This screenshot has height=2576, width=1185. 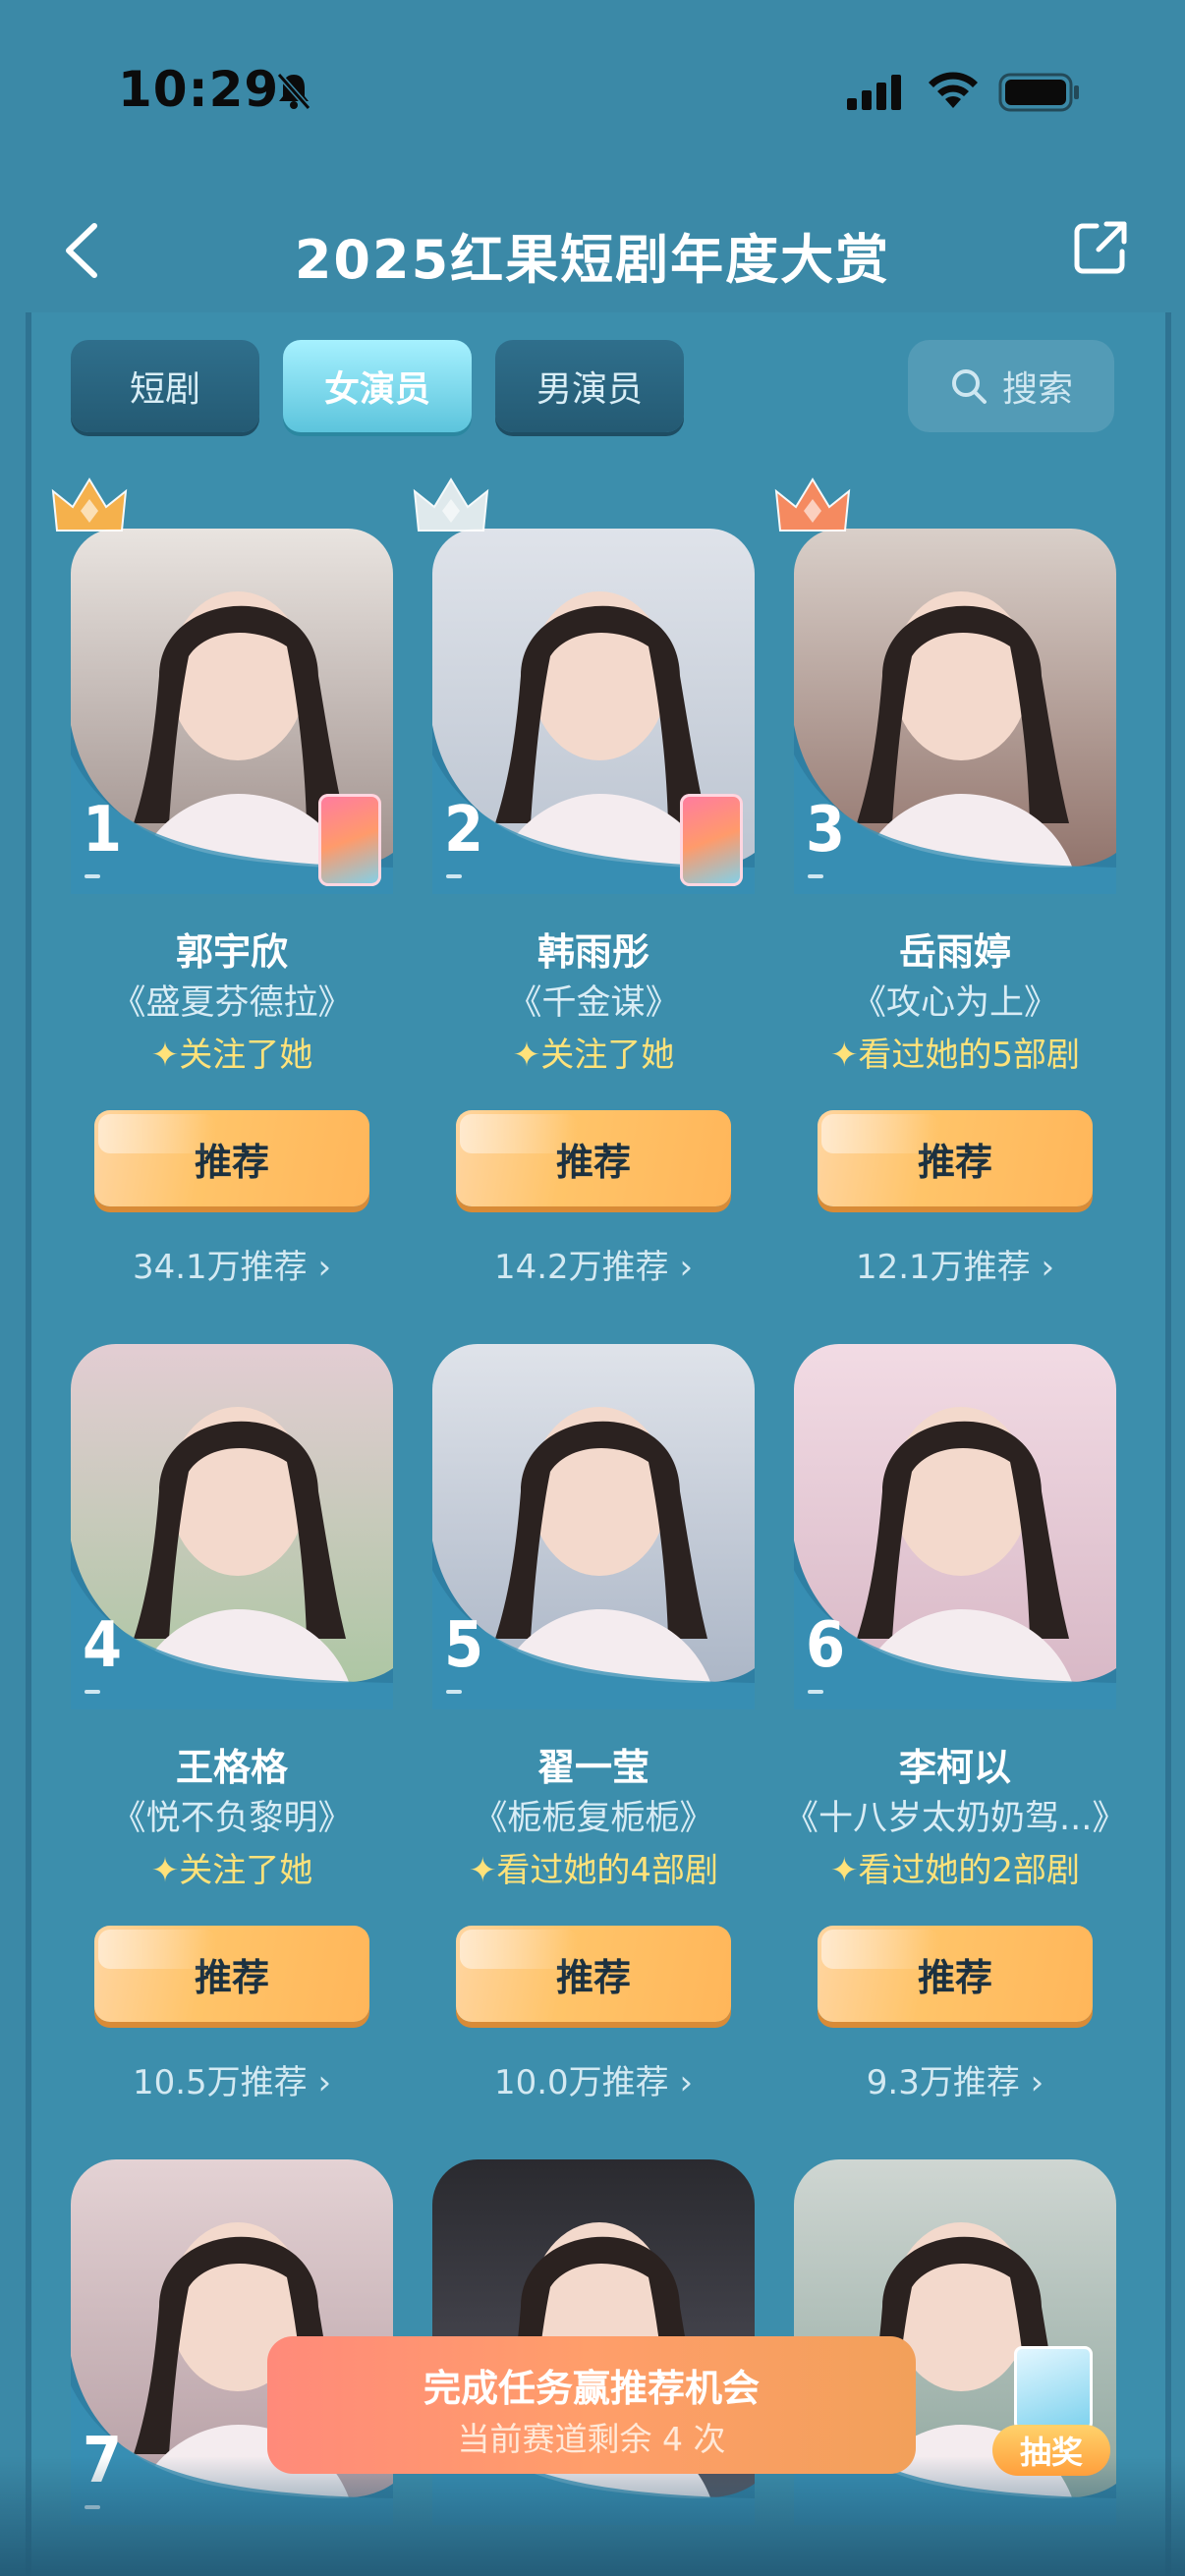 I want to click on rank-number: 3, so click(x=826, y=830).